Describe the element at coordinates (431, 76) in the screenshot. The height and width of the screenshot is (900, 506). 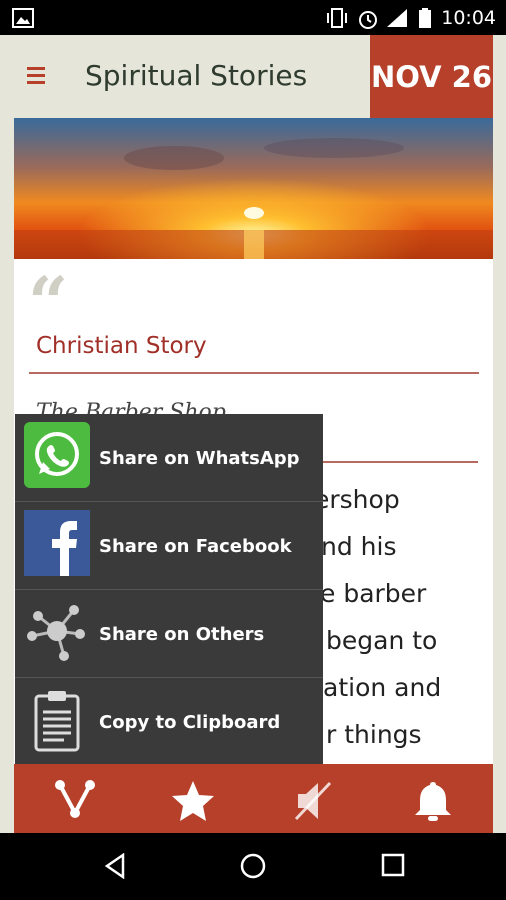
I see `date-badge: NOV 26` at that location.